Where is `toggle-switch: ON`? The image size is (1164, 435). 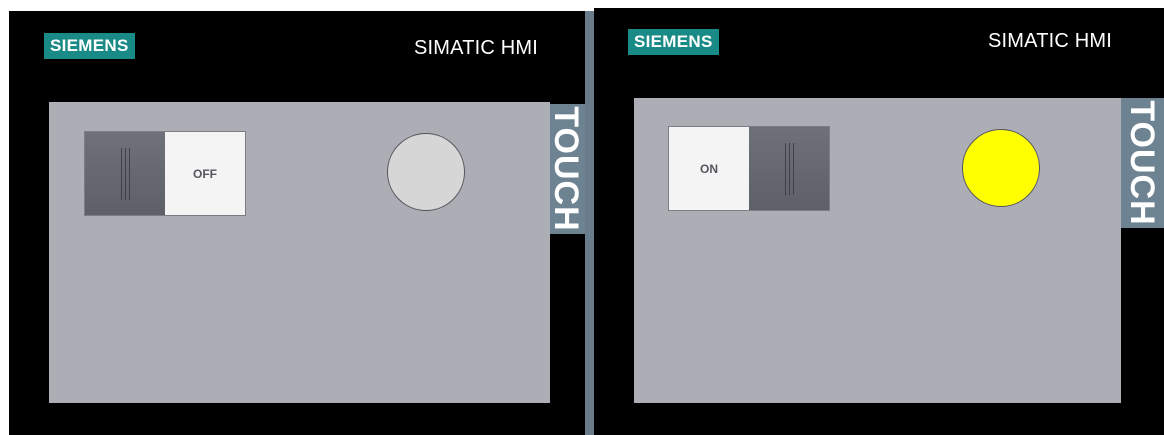 toggle-switch: ON is located at coordinates (749, 168).